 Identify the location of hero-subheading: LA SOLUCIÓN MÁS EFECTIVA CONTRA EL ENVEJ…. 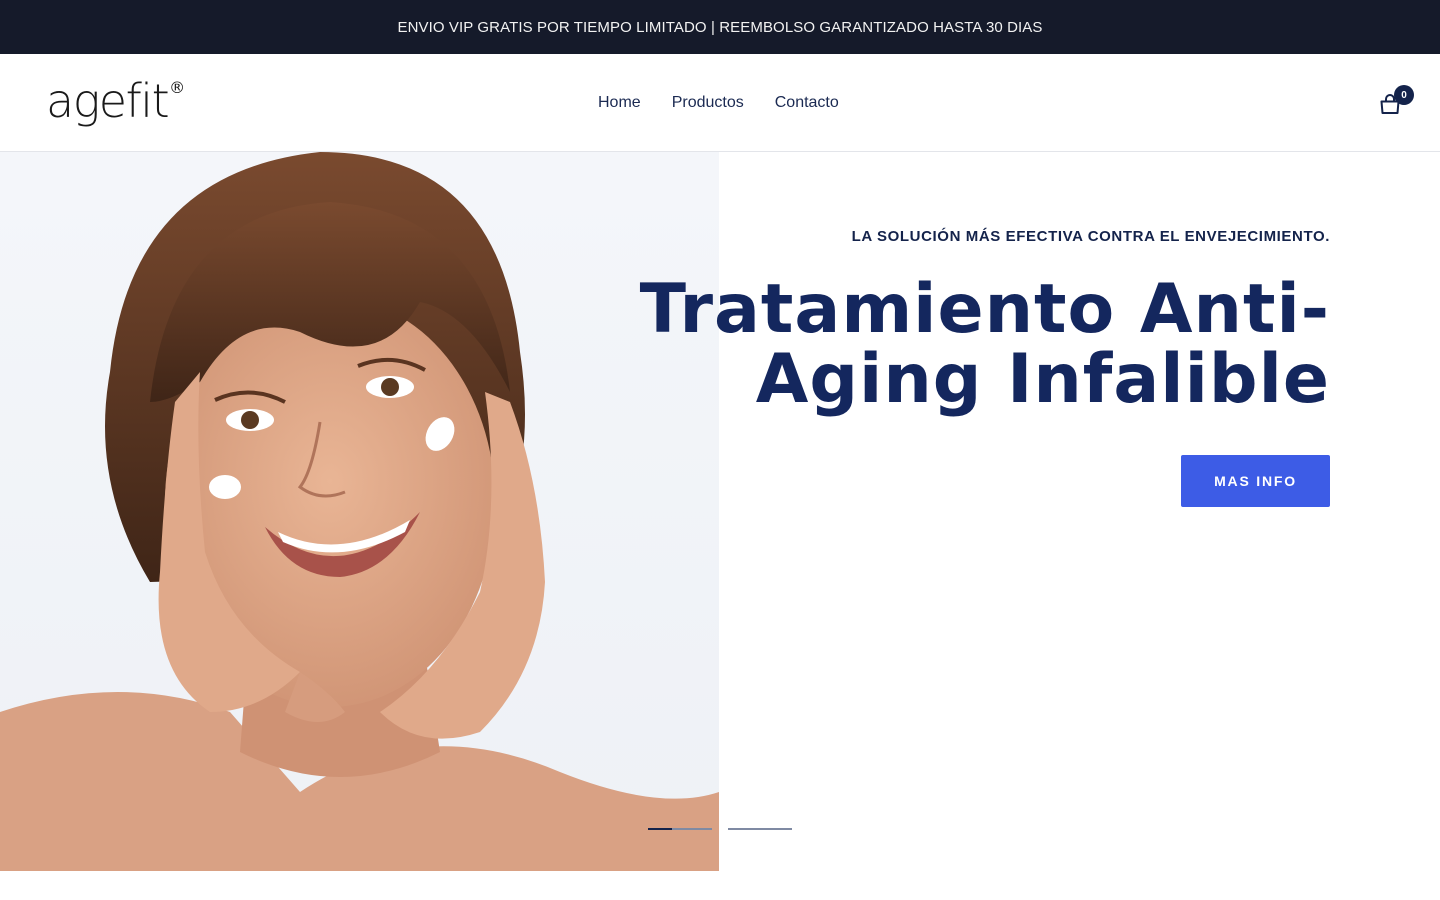
(1090, 236).